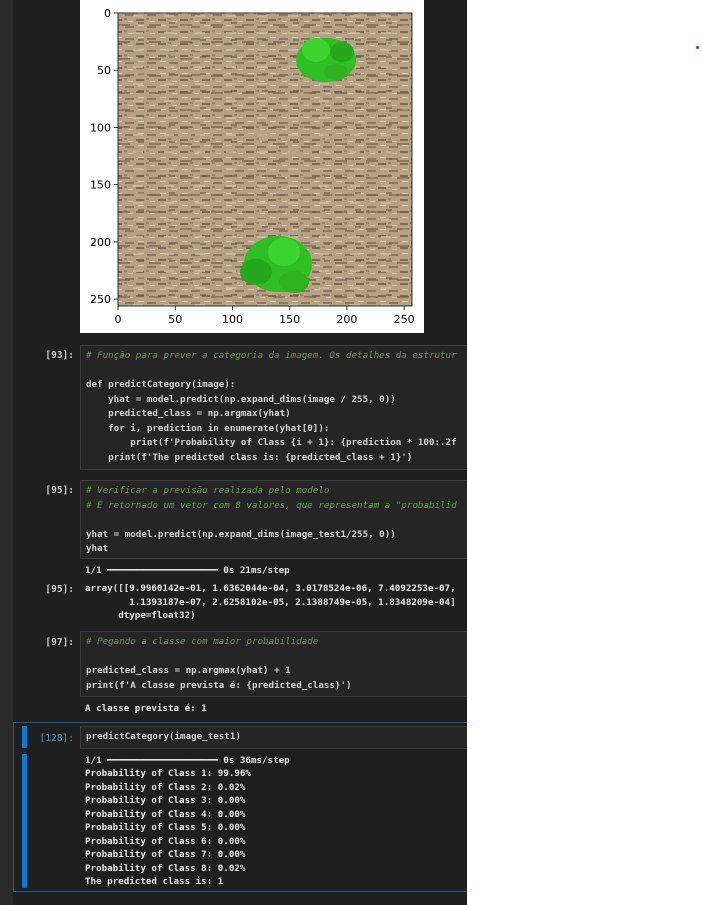 Image resolution: width=702 pixels, height=905 pixels. I want to click on y-tick-label: 50, so click(104, 70).